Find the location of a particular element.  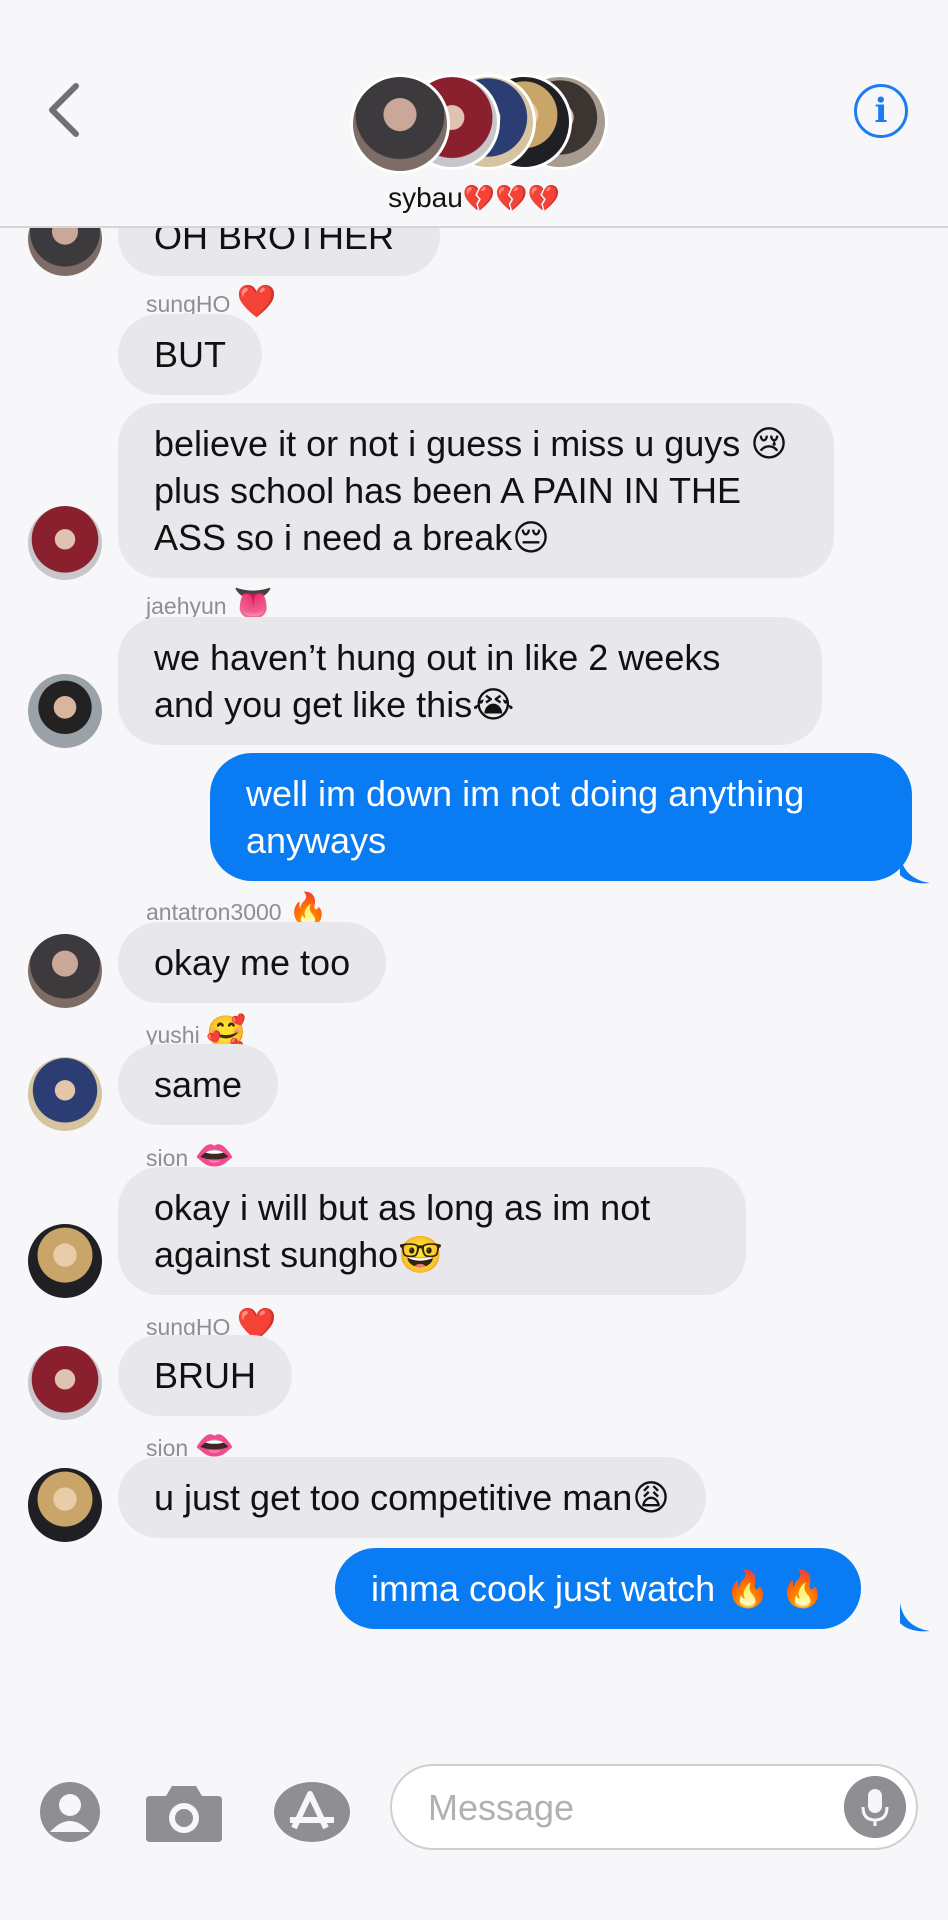

message-text: same is located at coordinates (198, 1084).